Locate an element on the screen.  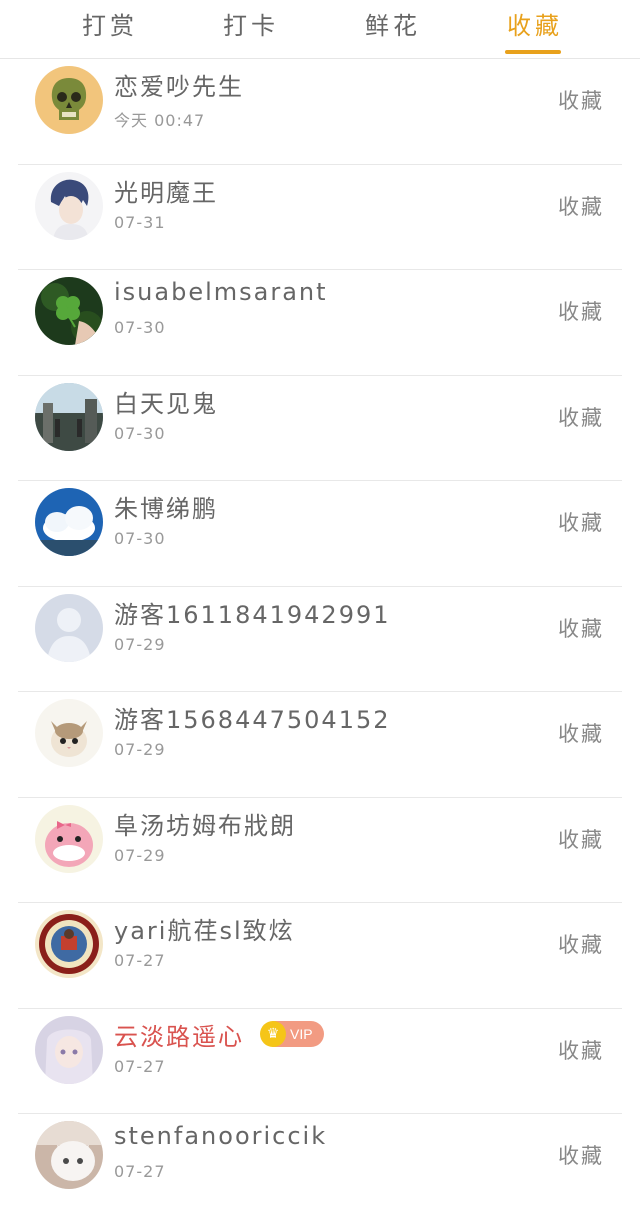
tab-reward: 打赏 is located at coordinates (110, 23).